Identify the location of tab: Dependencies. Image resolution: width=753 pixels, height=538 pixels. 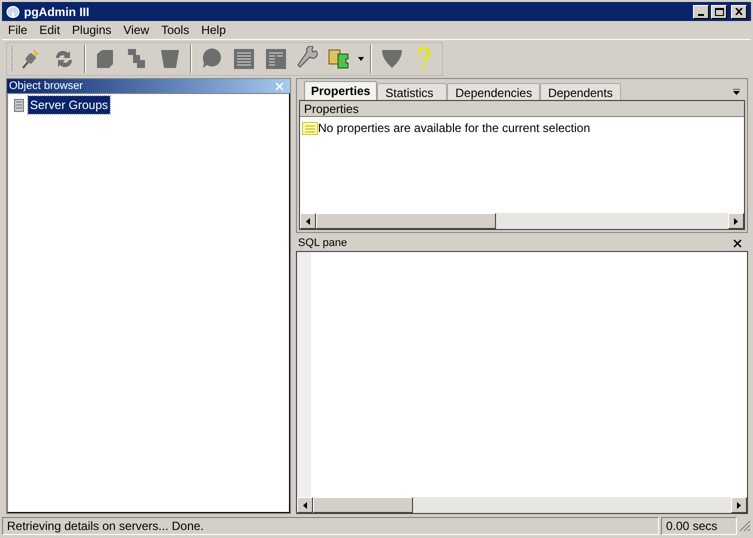
(493, 91).